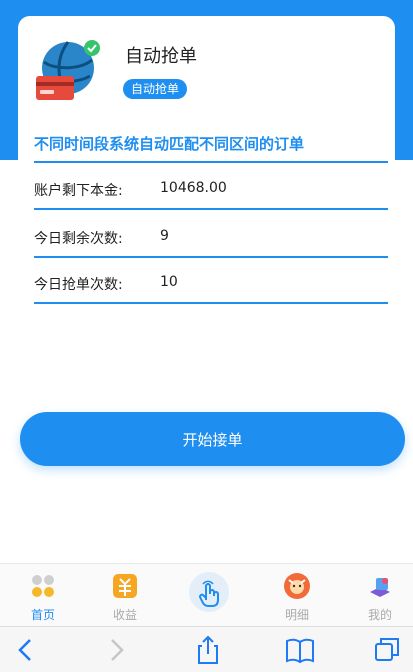 Image resolution: width=413 pixels, height=672 pixels. I want to click on detail-icon, so click(297, 588).